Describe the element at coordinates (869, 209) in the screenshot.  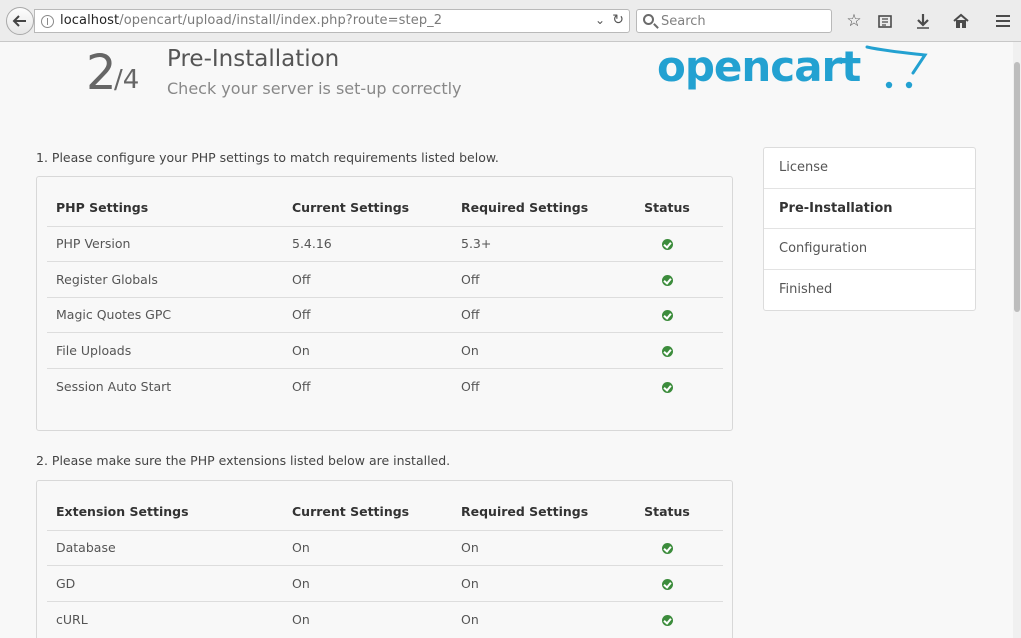
I see `step-item-pre-installation: Pre-Installation` at that location.